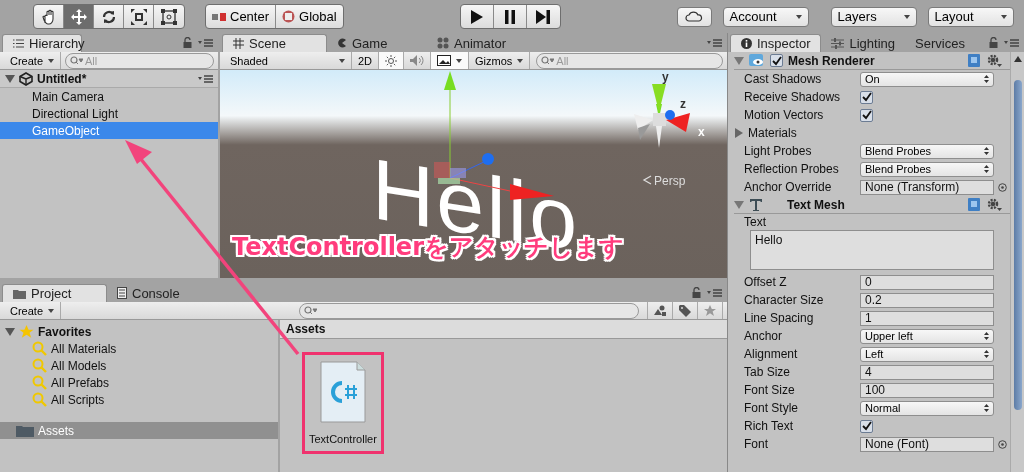 The height and width of the screenshot is (472, 1024). Describe the element at coordinates (927, 372) in the screenshot. I see `number-field: 4` at that location.